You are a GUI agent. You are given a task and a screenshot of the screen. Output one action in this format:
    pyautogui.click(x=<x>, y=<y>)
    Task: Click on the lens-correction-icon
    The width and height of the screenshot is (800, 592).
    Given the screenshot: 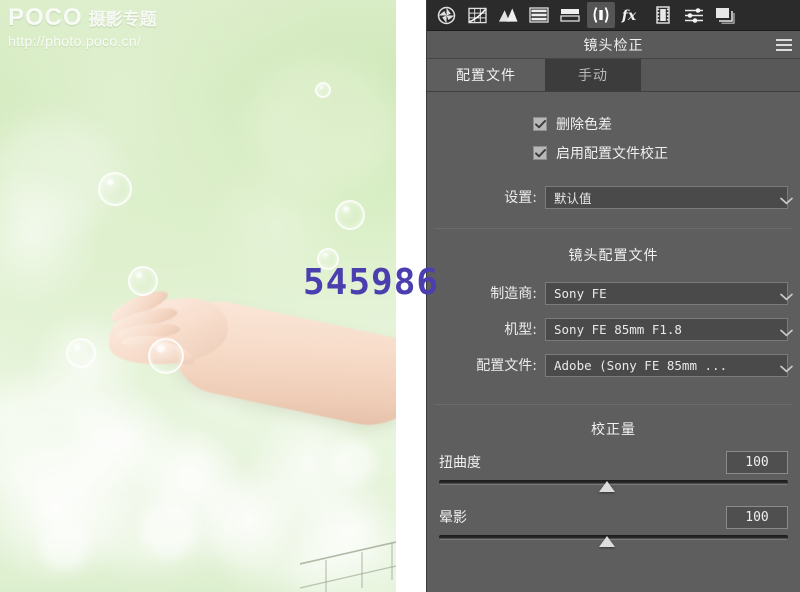 What is the action you would take?
    pyautogui.click(x=601, y=15)
    